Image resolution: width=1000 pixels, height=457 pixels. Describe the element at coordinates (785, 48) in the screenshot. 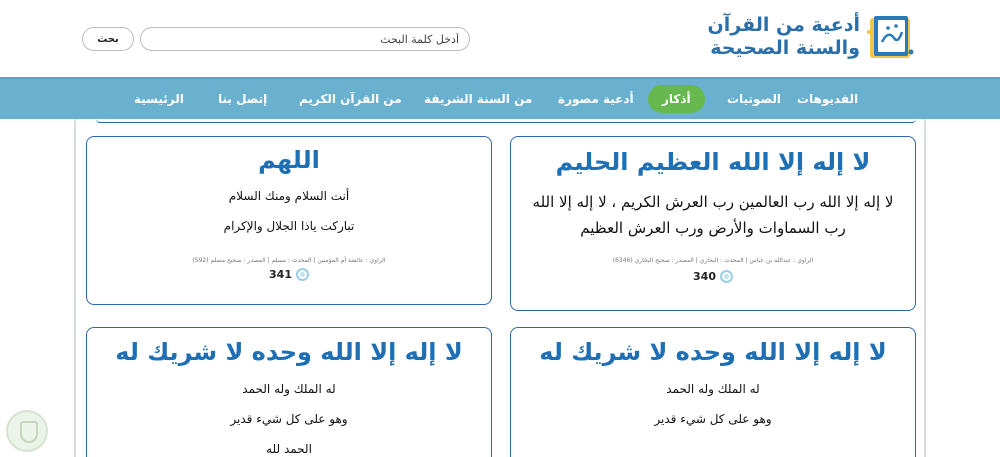

I see `logo-title-line2: والسنة الصحيحة` at that location.